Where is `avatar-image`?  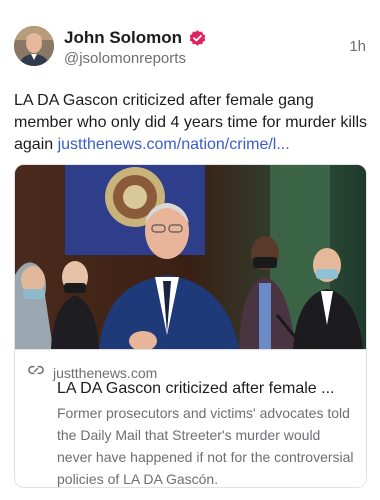
avatar-image is located at coordinates (34, 46).